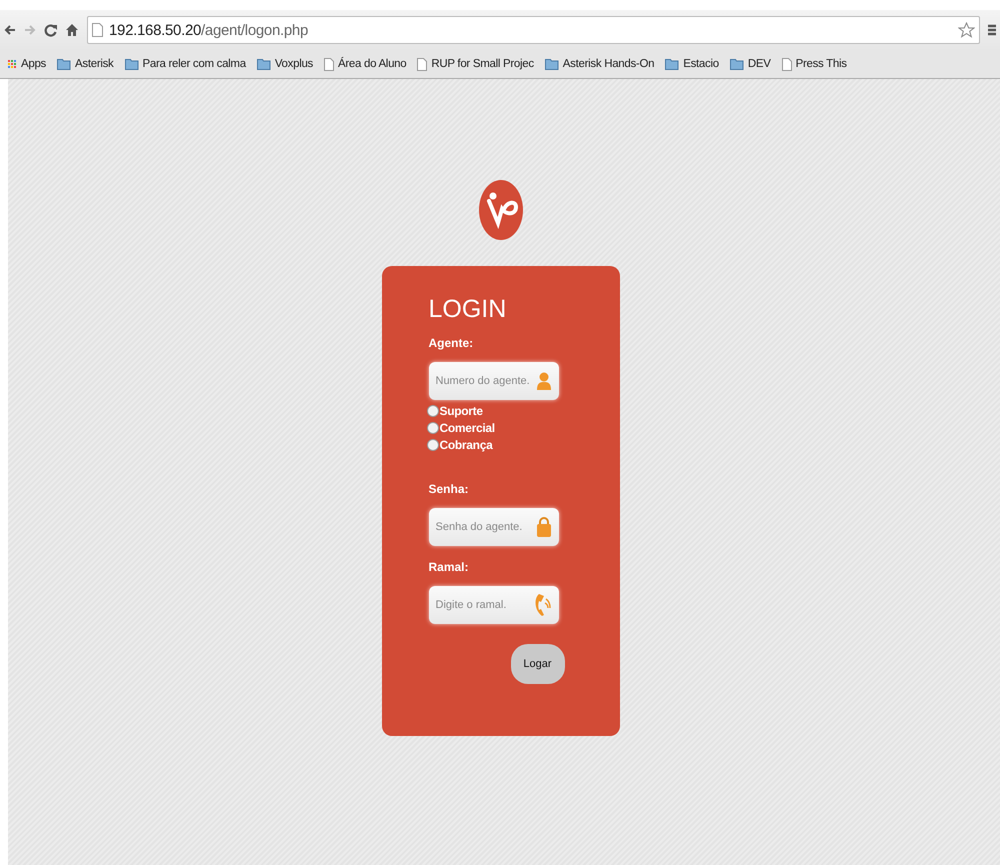  Describe the element at coordinates (475, 64) in the screenshot. I see `bookmark: RUP for Small Projec` at that location.